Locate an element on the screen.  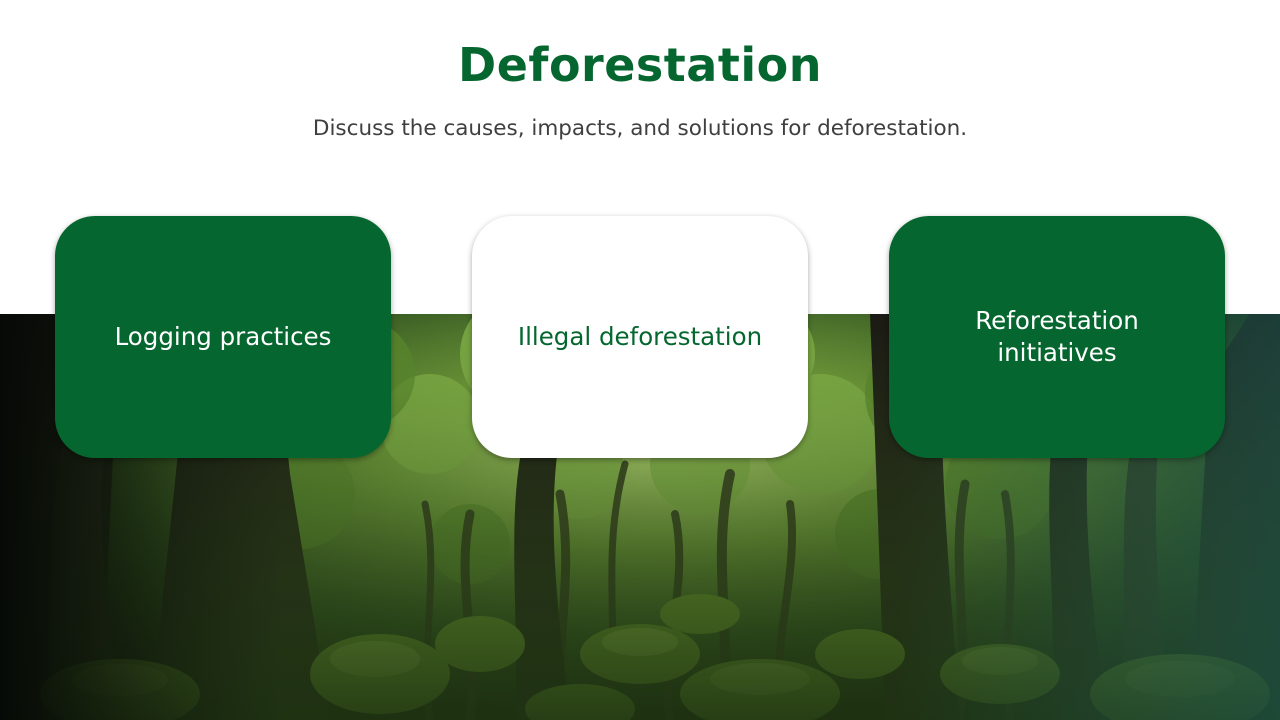
card-label: Illegal deforestation is located at coordinates (640, 336).